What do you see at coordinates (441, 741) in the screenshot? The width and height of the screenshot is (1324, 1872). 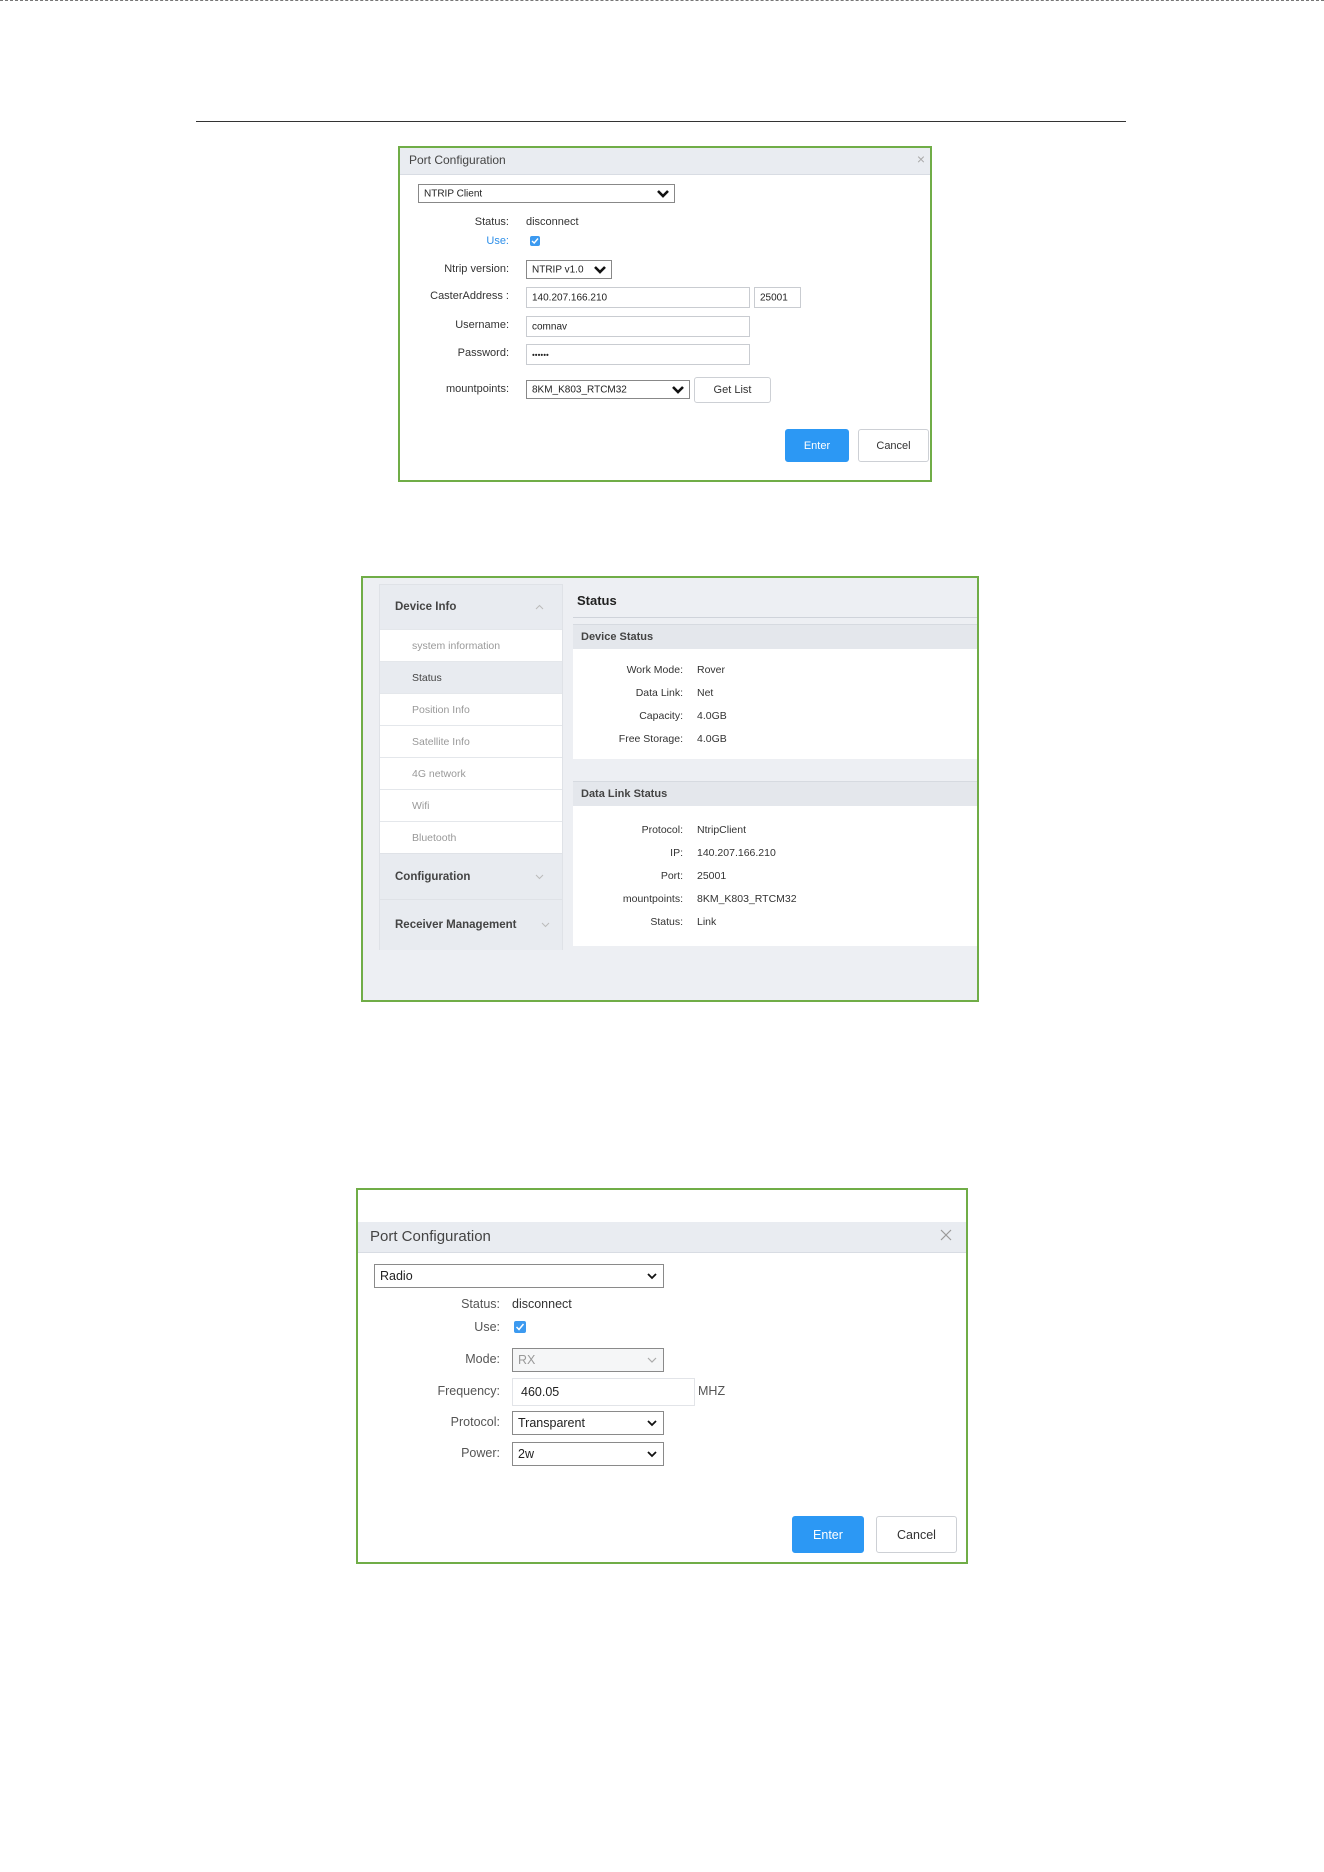 I see `sidebar-item-label: Satellite Info` at bounding box center [441, 741].